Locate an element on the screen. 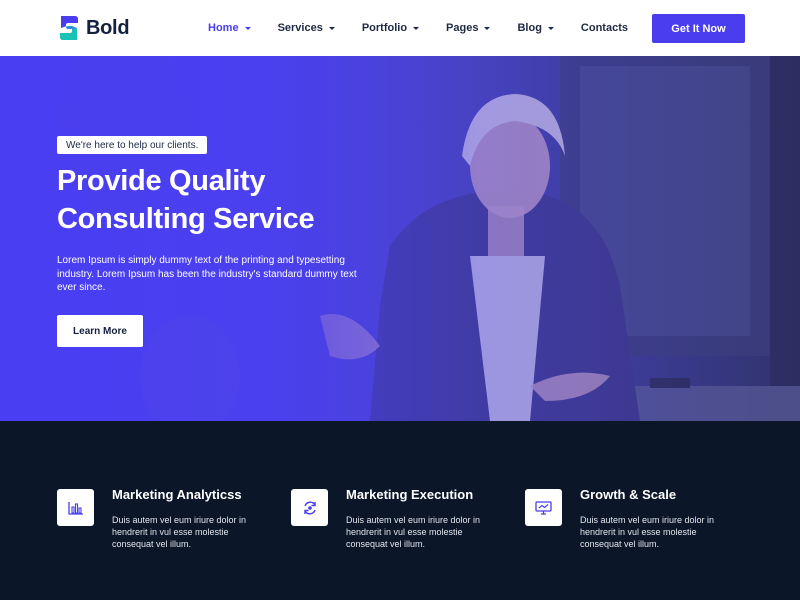  feature-title: Marketing Analyticss is located at coordinates (177, 494).